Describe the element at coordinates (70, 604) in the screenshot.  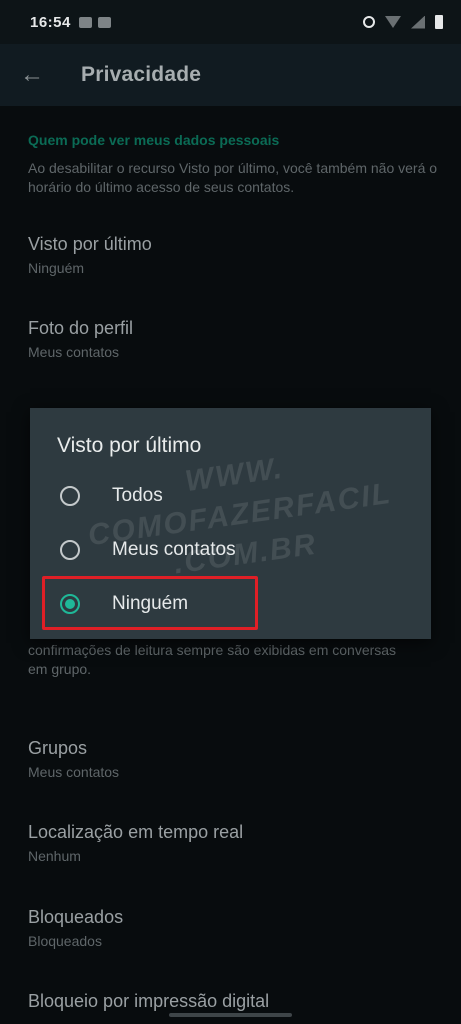
I see `radio-checked-icon` at that location.